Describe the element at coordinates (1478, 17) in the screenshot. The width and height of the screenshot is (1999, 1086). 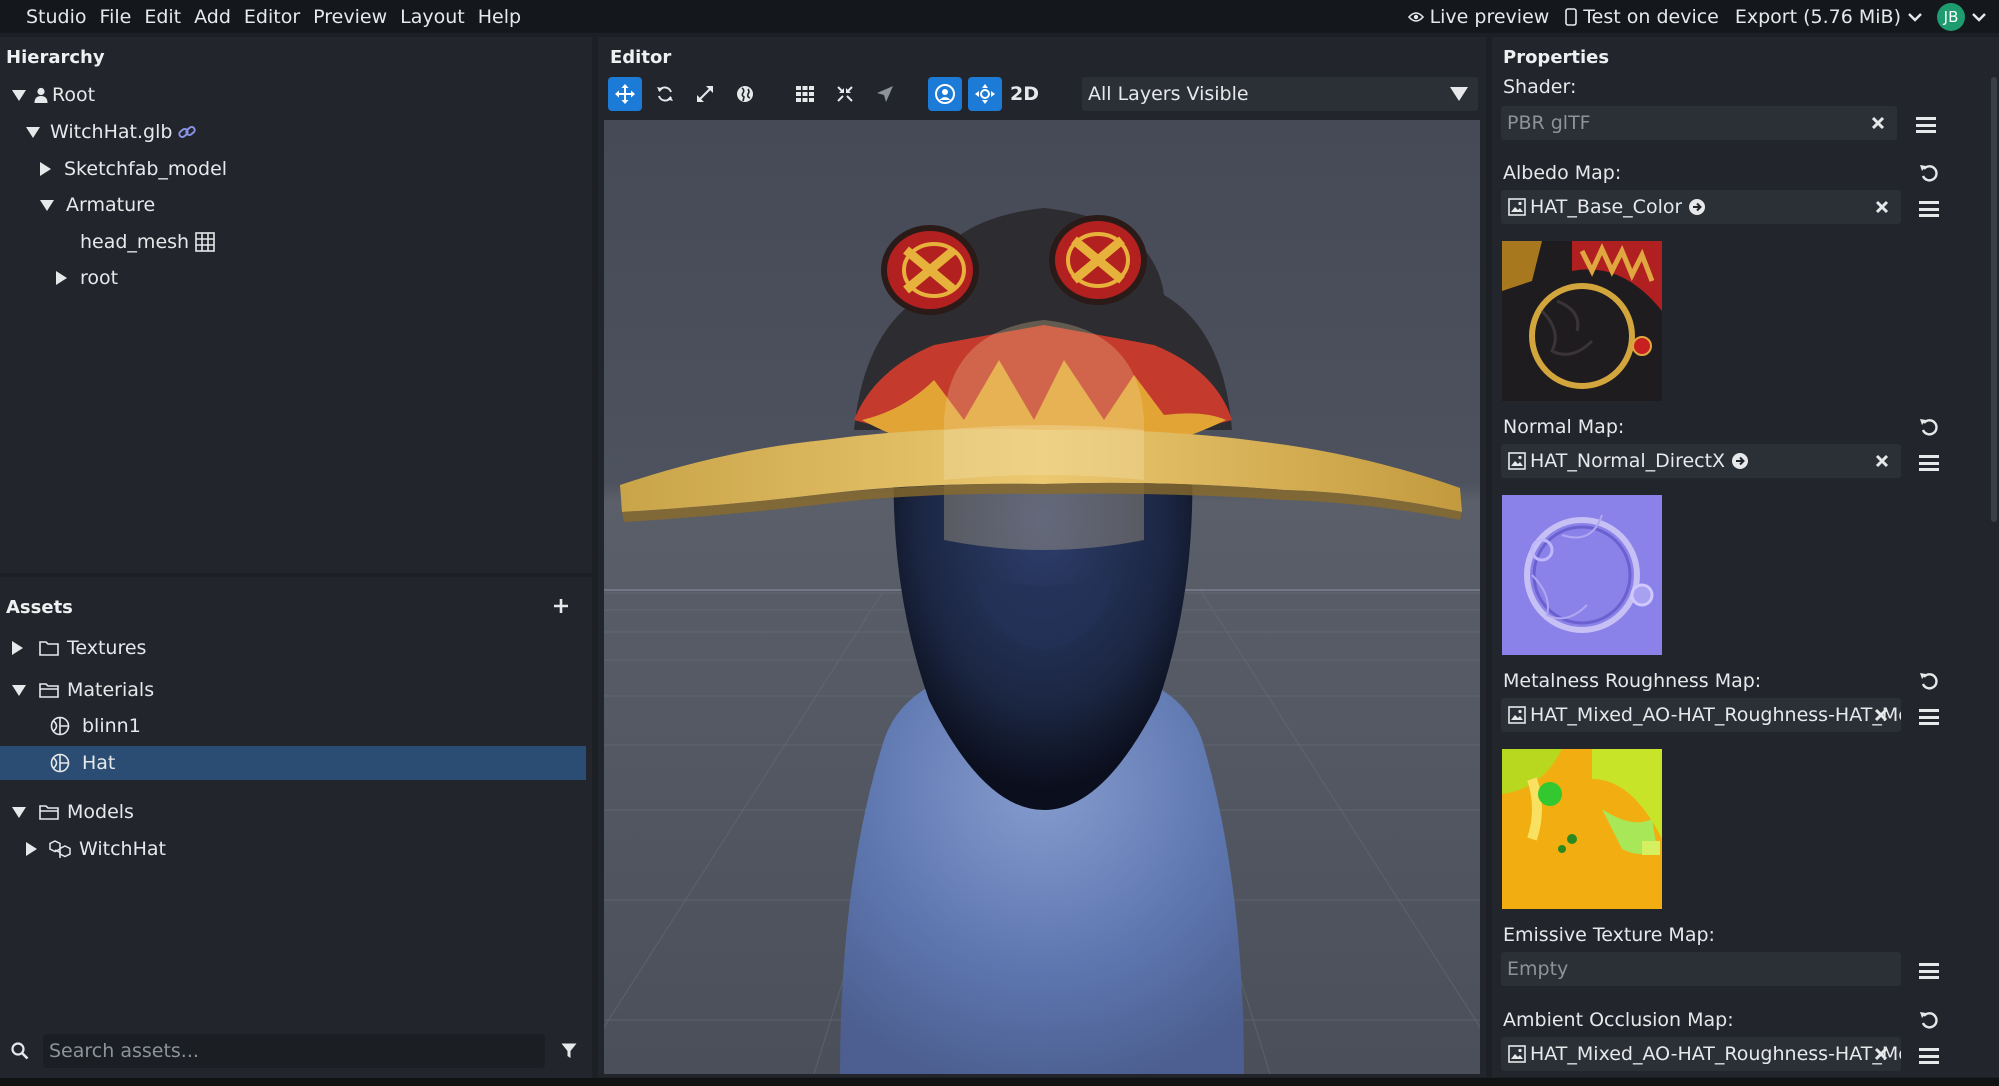
I see `live-preview-button: Live preview` at that location.